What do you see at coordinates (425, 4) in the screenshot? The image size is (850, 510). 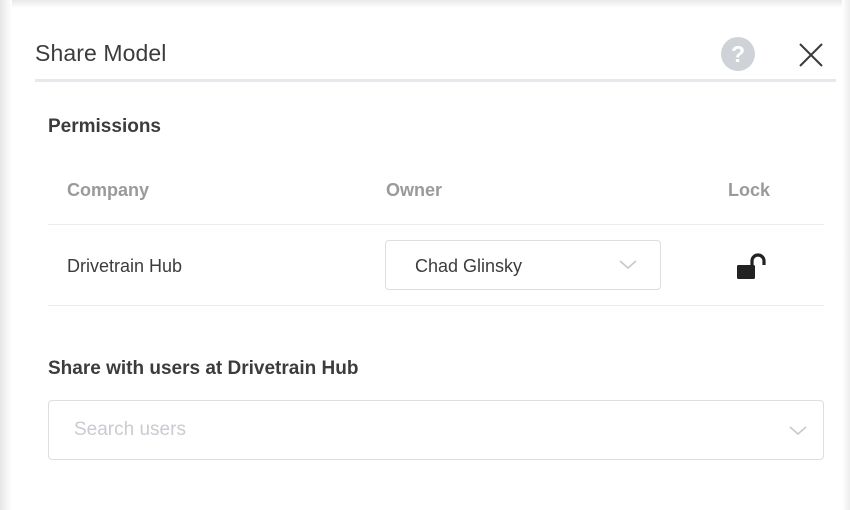 I see `top-shadow` at bounding box center [425, 4].